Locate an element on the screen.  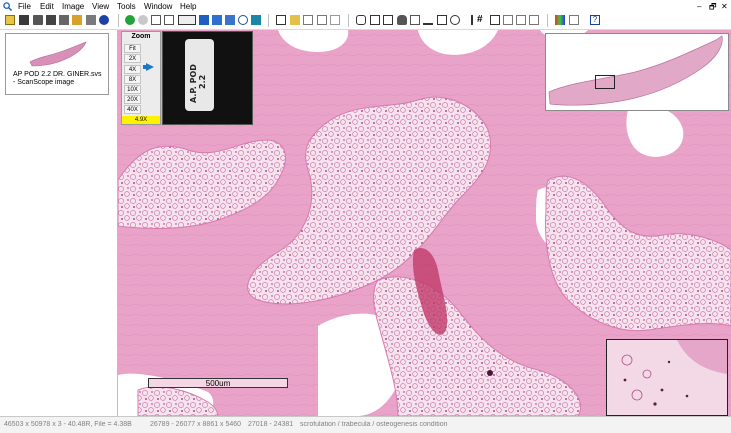
zoom-10x-button: 10X is located at coordinates (132, 89).